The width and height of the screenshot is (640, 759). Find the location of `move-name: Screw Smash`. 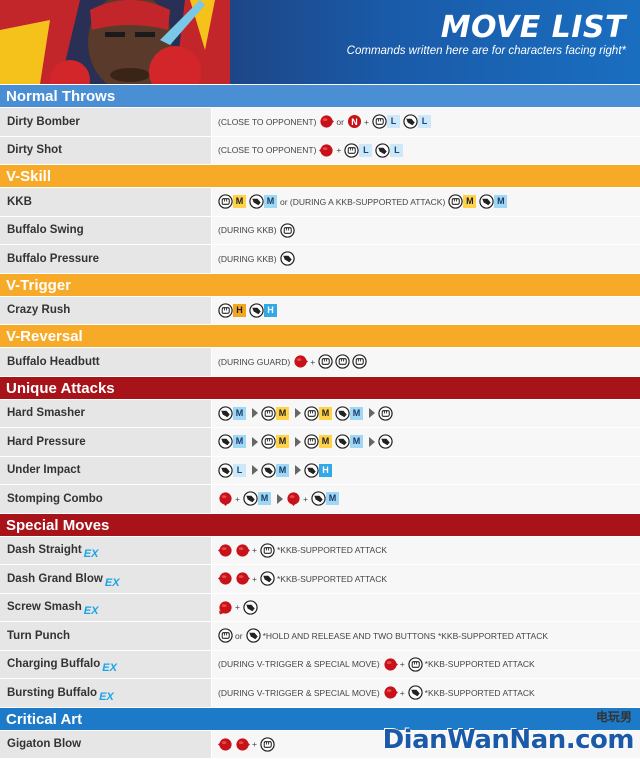

move-name: Screw Smash is located at coordinates (44, 607).